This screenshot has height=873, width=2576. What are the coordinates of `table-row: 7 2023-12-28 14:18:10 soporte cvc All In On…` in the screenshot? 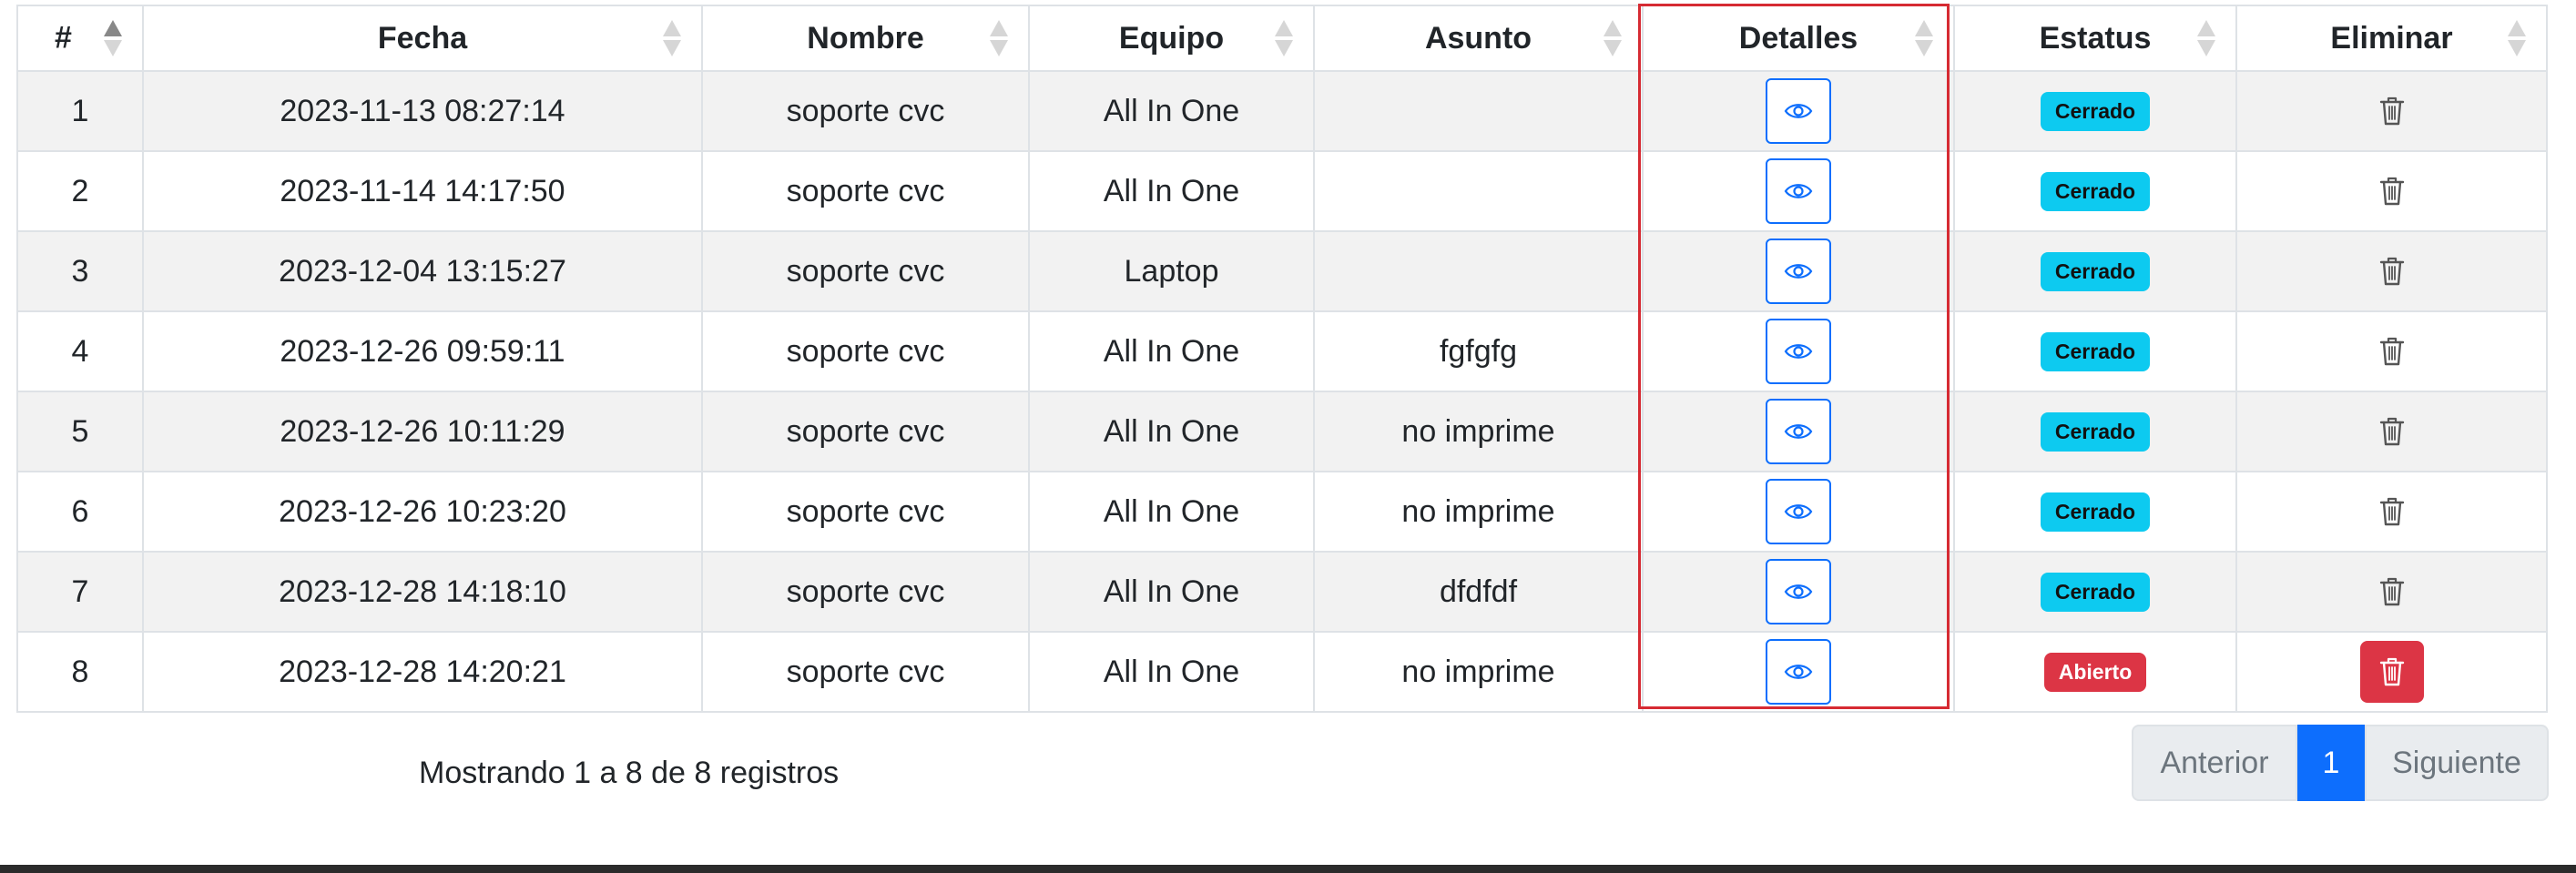 It's located at (1282, 592).